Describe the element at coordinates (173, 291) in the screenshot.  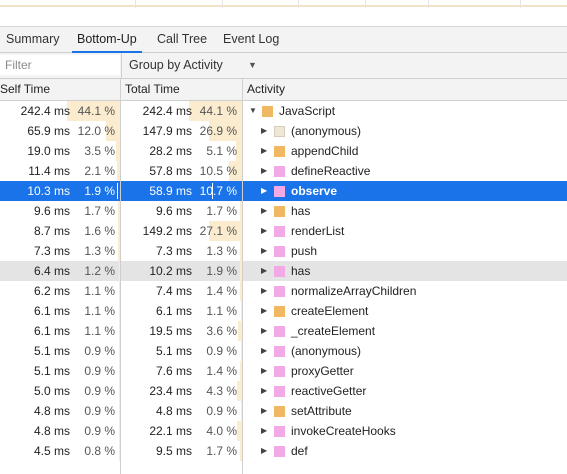
I see `total-time-ms: 7.4 ms` at that location.